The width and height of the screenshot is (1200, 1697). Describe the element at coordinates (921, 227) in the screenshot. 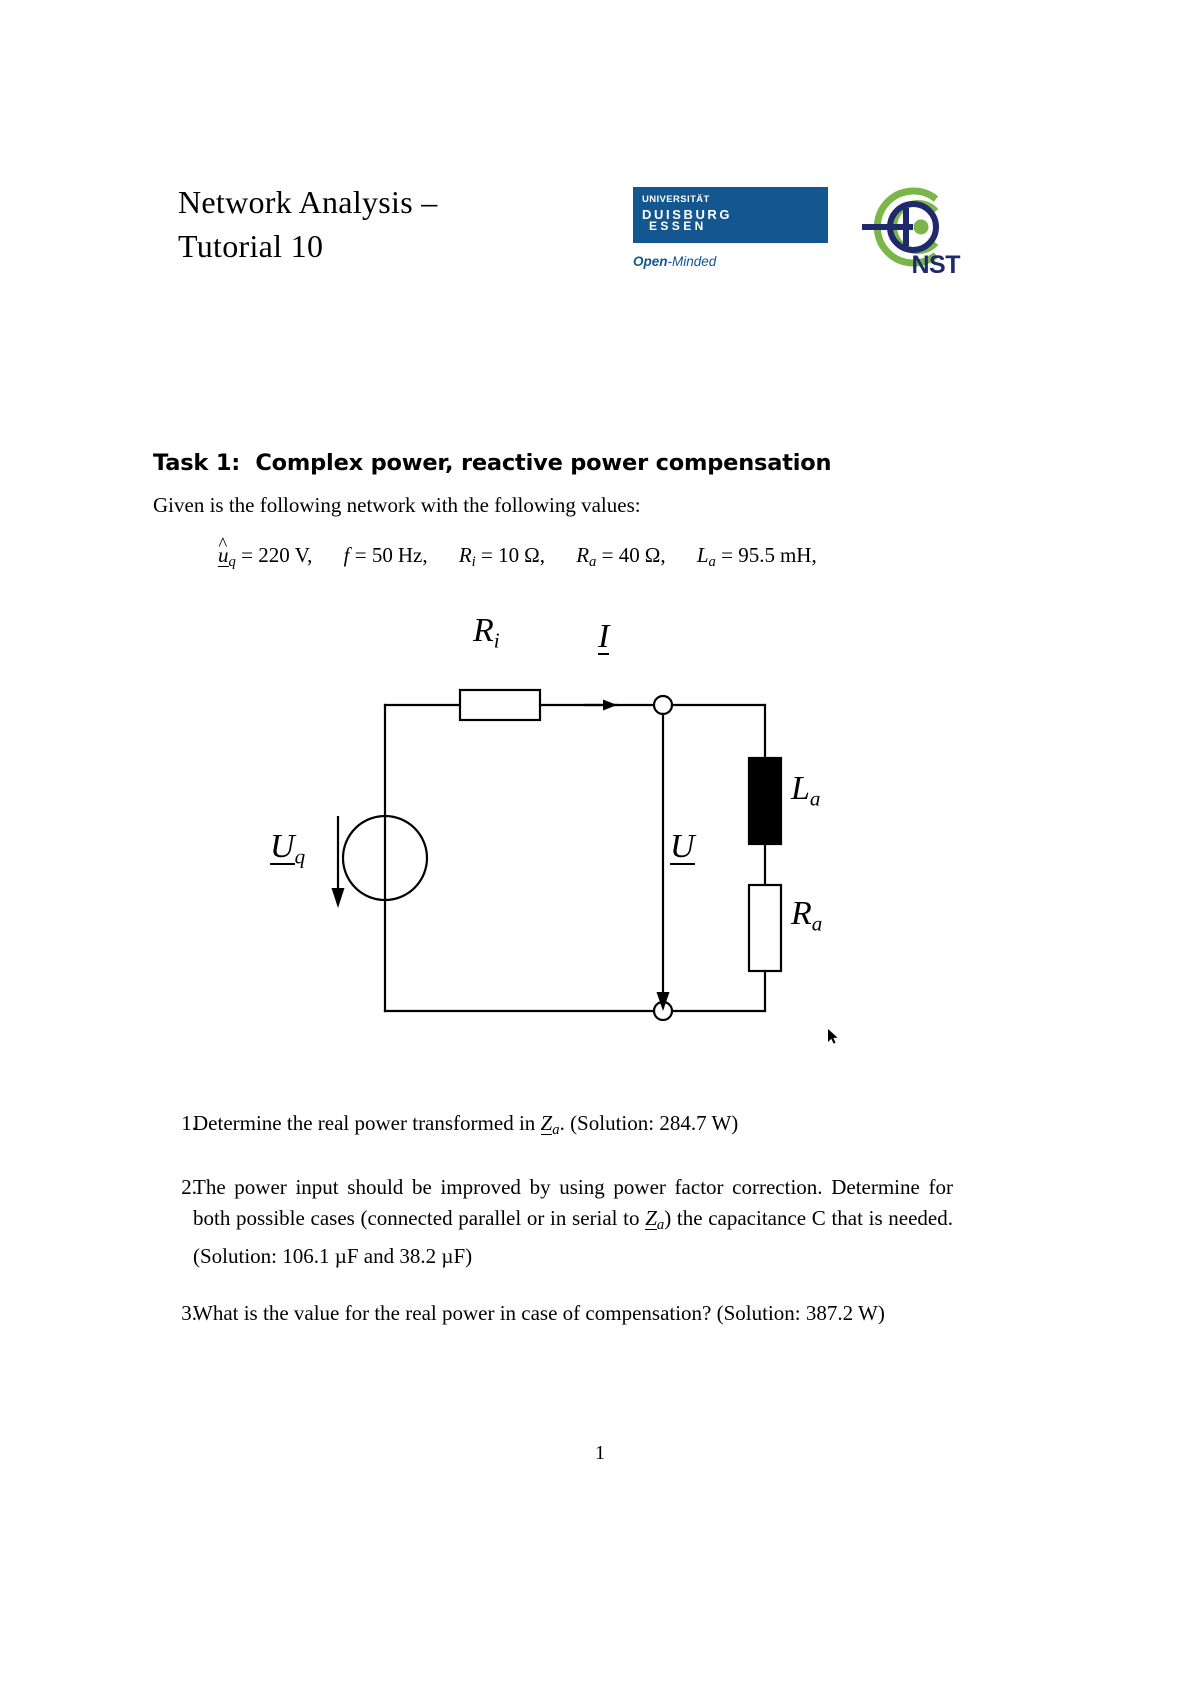

I see `nst-green-dot` at that location.